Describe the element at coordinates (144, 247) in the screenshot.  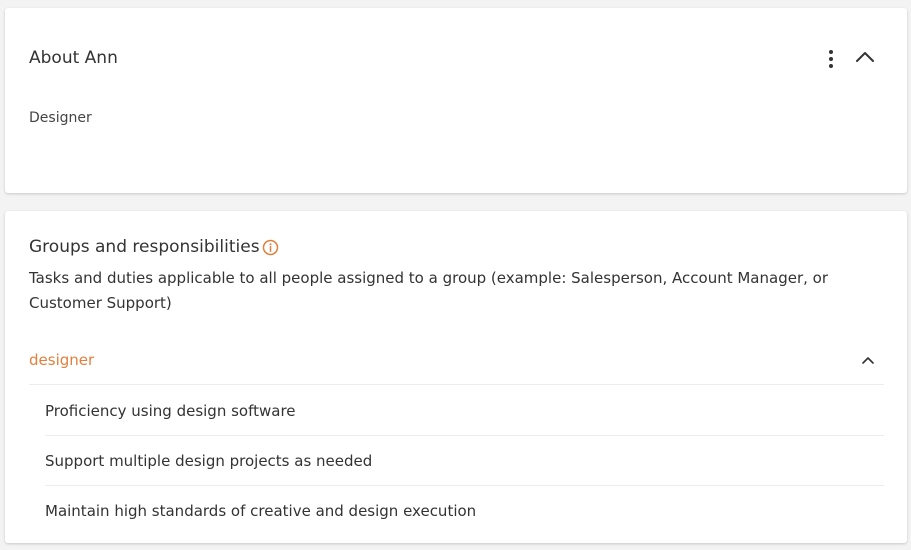
I see `groups-title: Groups and responsibilities` at that location.